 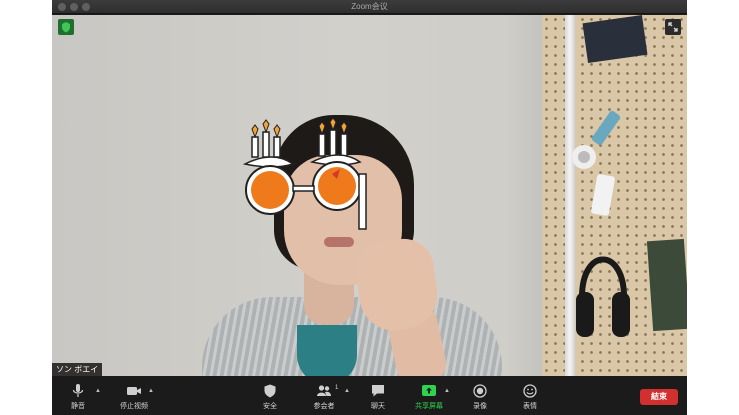 I want to click on share-options-chevron-icon: ▲, so click(x=447, y=391).